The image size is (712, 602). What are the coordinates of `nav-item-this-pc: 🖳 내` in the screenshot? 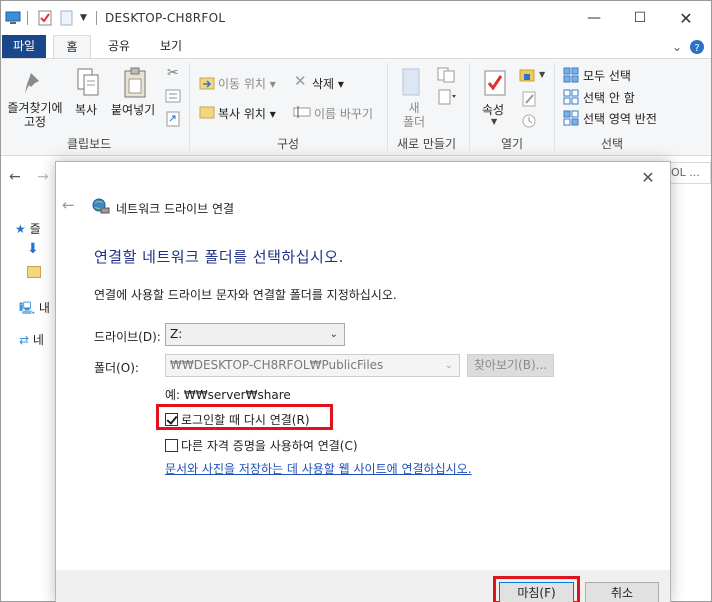 It's located at (34, 309).